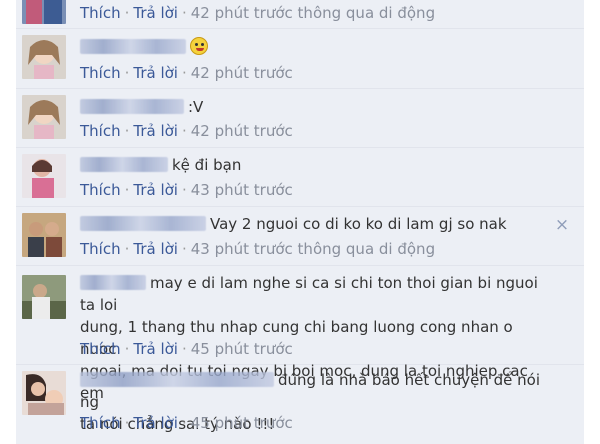 The height and width of the screenshot is (444, 600). Describe the element at coordinates (242, 190) in the screenshot. I see `timestamp: 43 phút trước` at that location.